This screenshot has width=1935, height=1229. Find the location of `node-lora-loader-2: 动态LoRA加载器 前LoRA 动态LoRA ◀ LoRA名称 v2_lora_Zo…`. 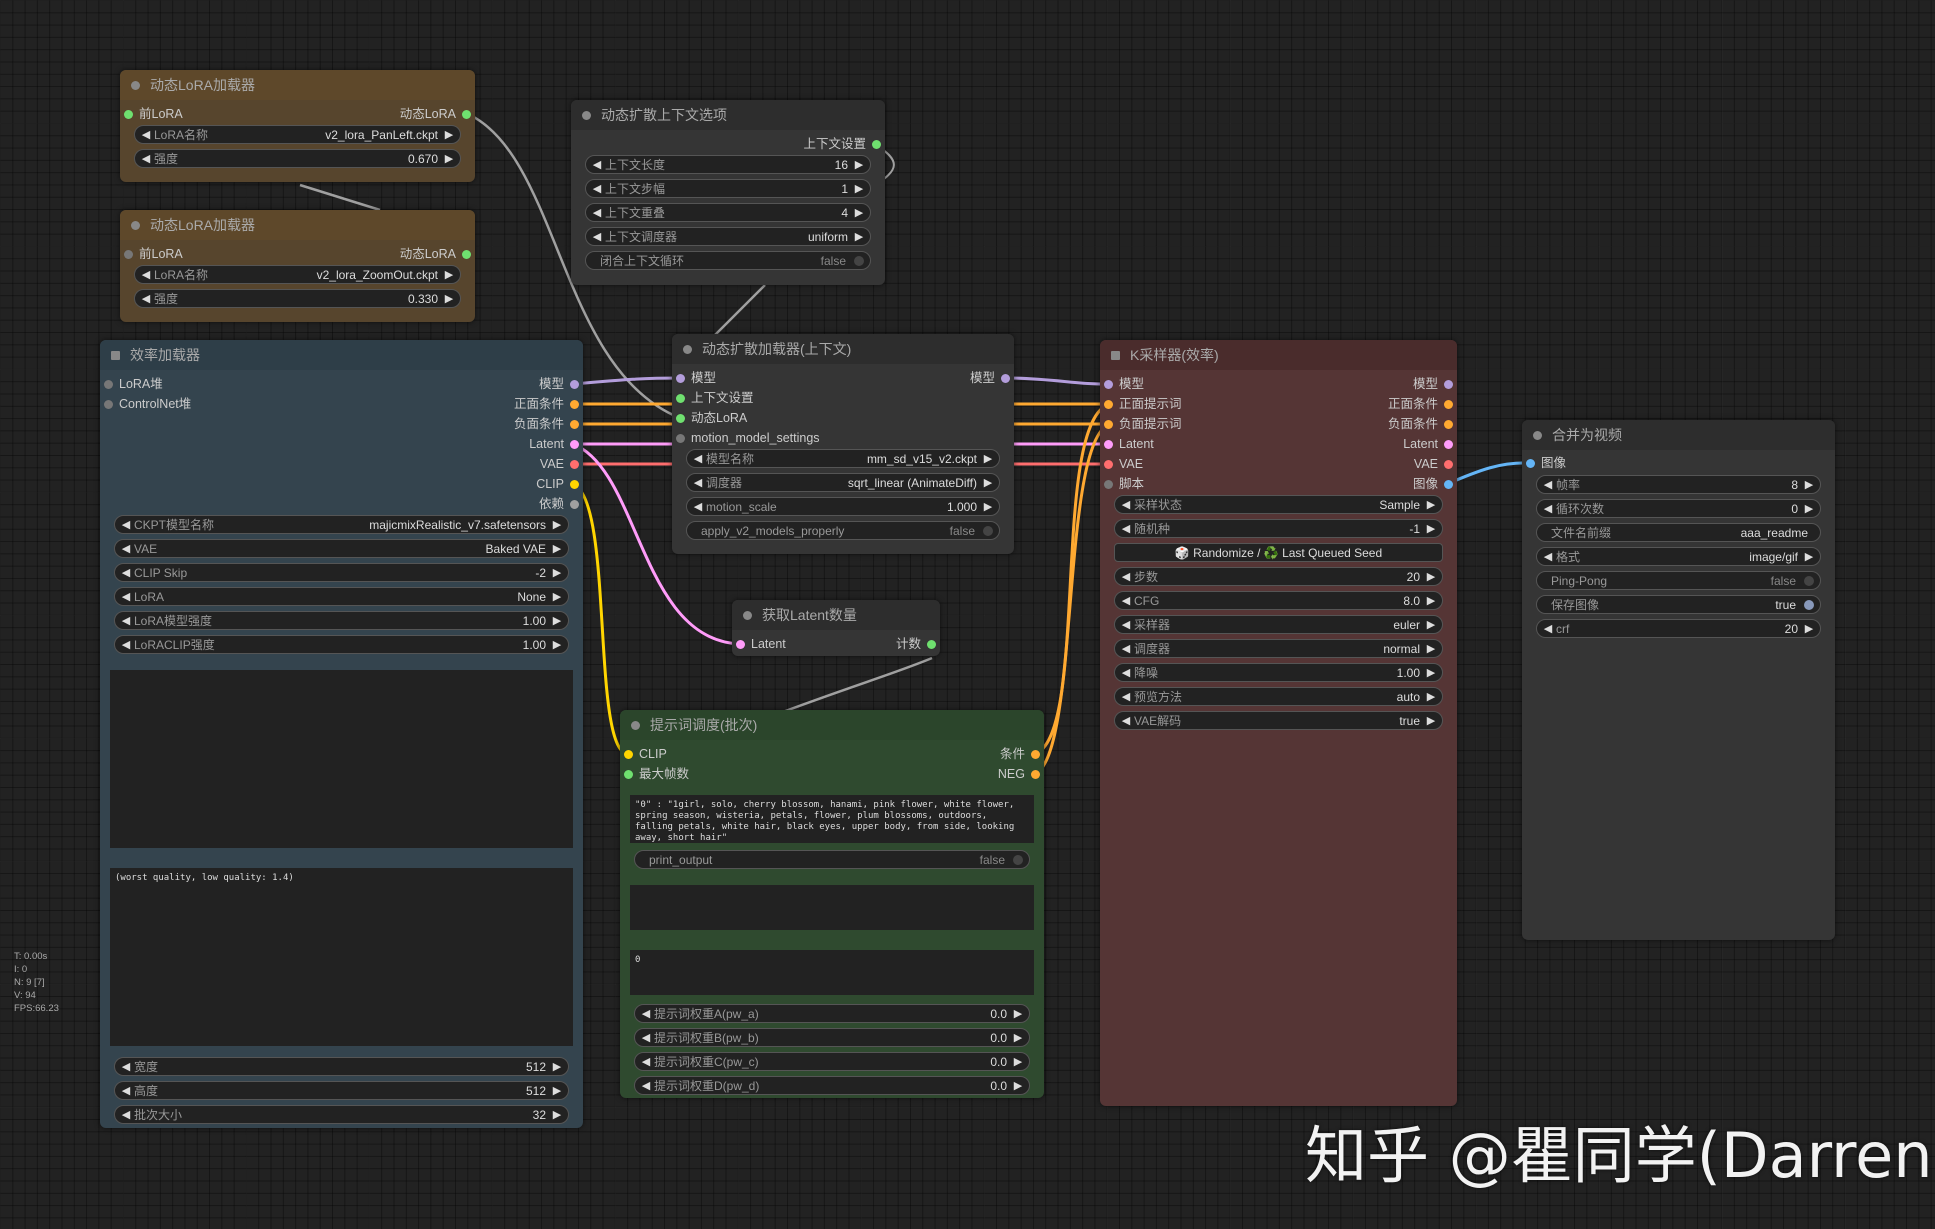

node-lora-loader-2: 动态LoRA加载器 前LoRA 动态LoRA ◀ LoRA名称 v2_lora_Zo… is located at coordinates (297, 266).